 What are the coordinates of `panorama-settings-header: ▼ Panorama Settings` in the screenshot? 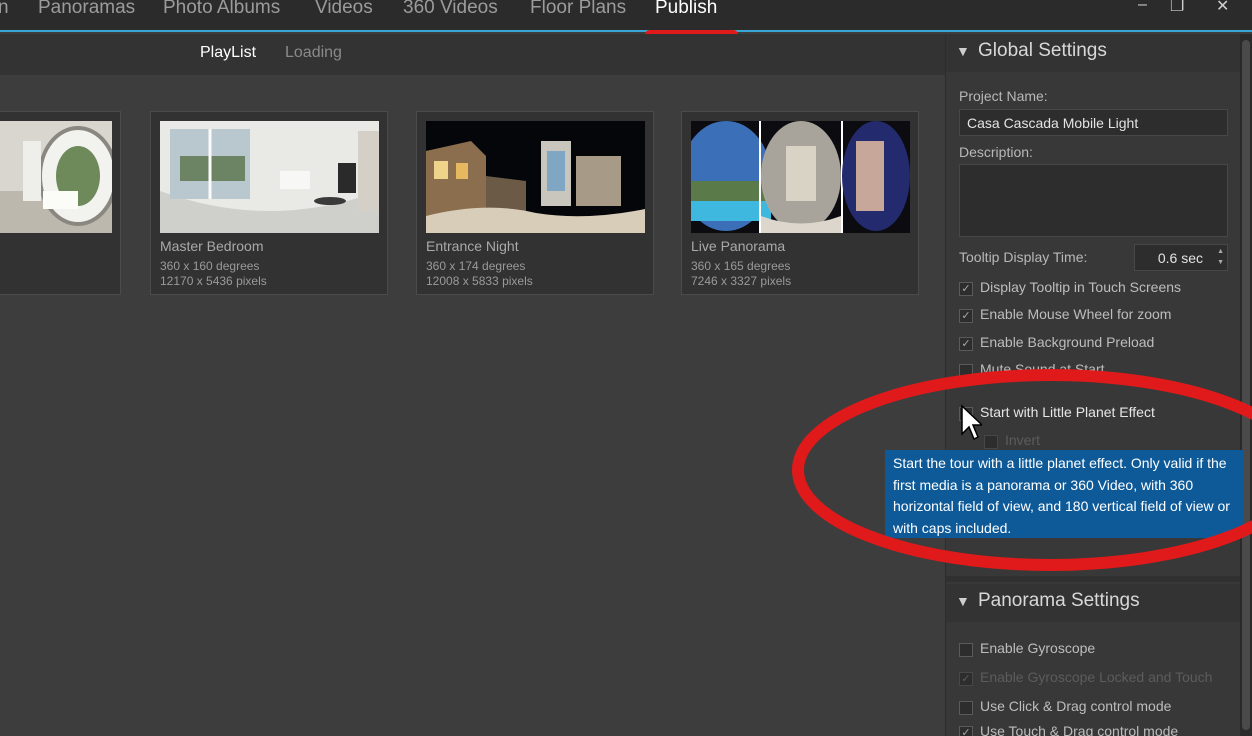 It's located at (1093, 603).